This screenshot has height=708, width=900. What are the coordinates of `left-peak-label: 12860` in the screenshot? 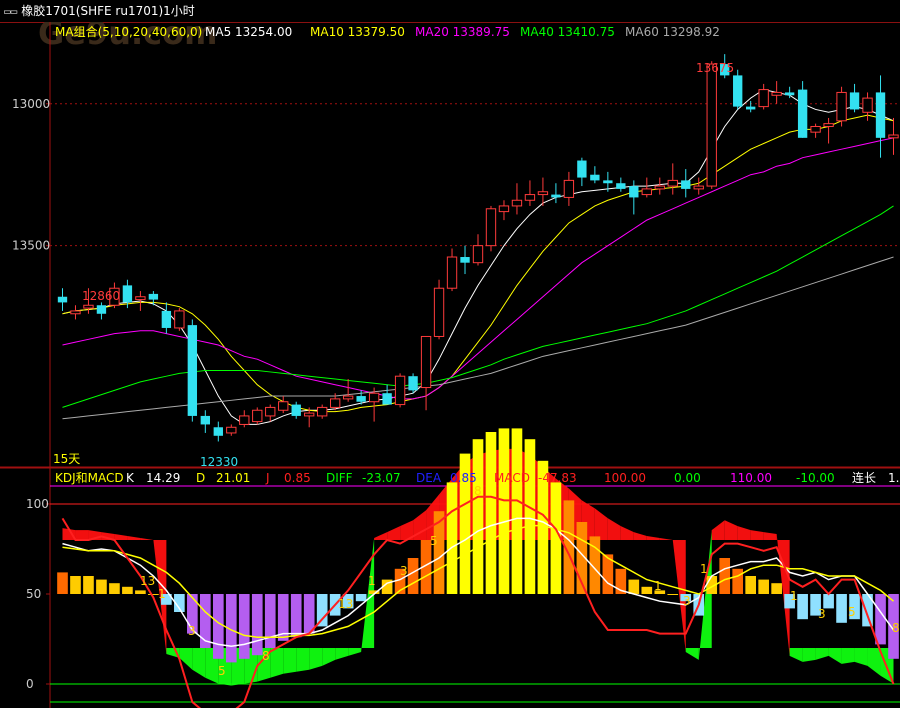 It's located at (101, 296).